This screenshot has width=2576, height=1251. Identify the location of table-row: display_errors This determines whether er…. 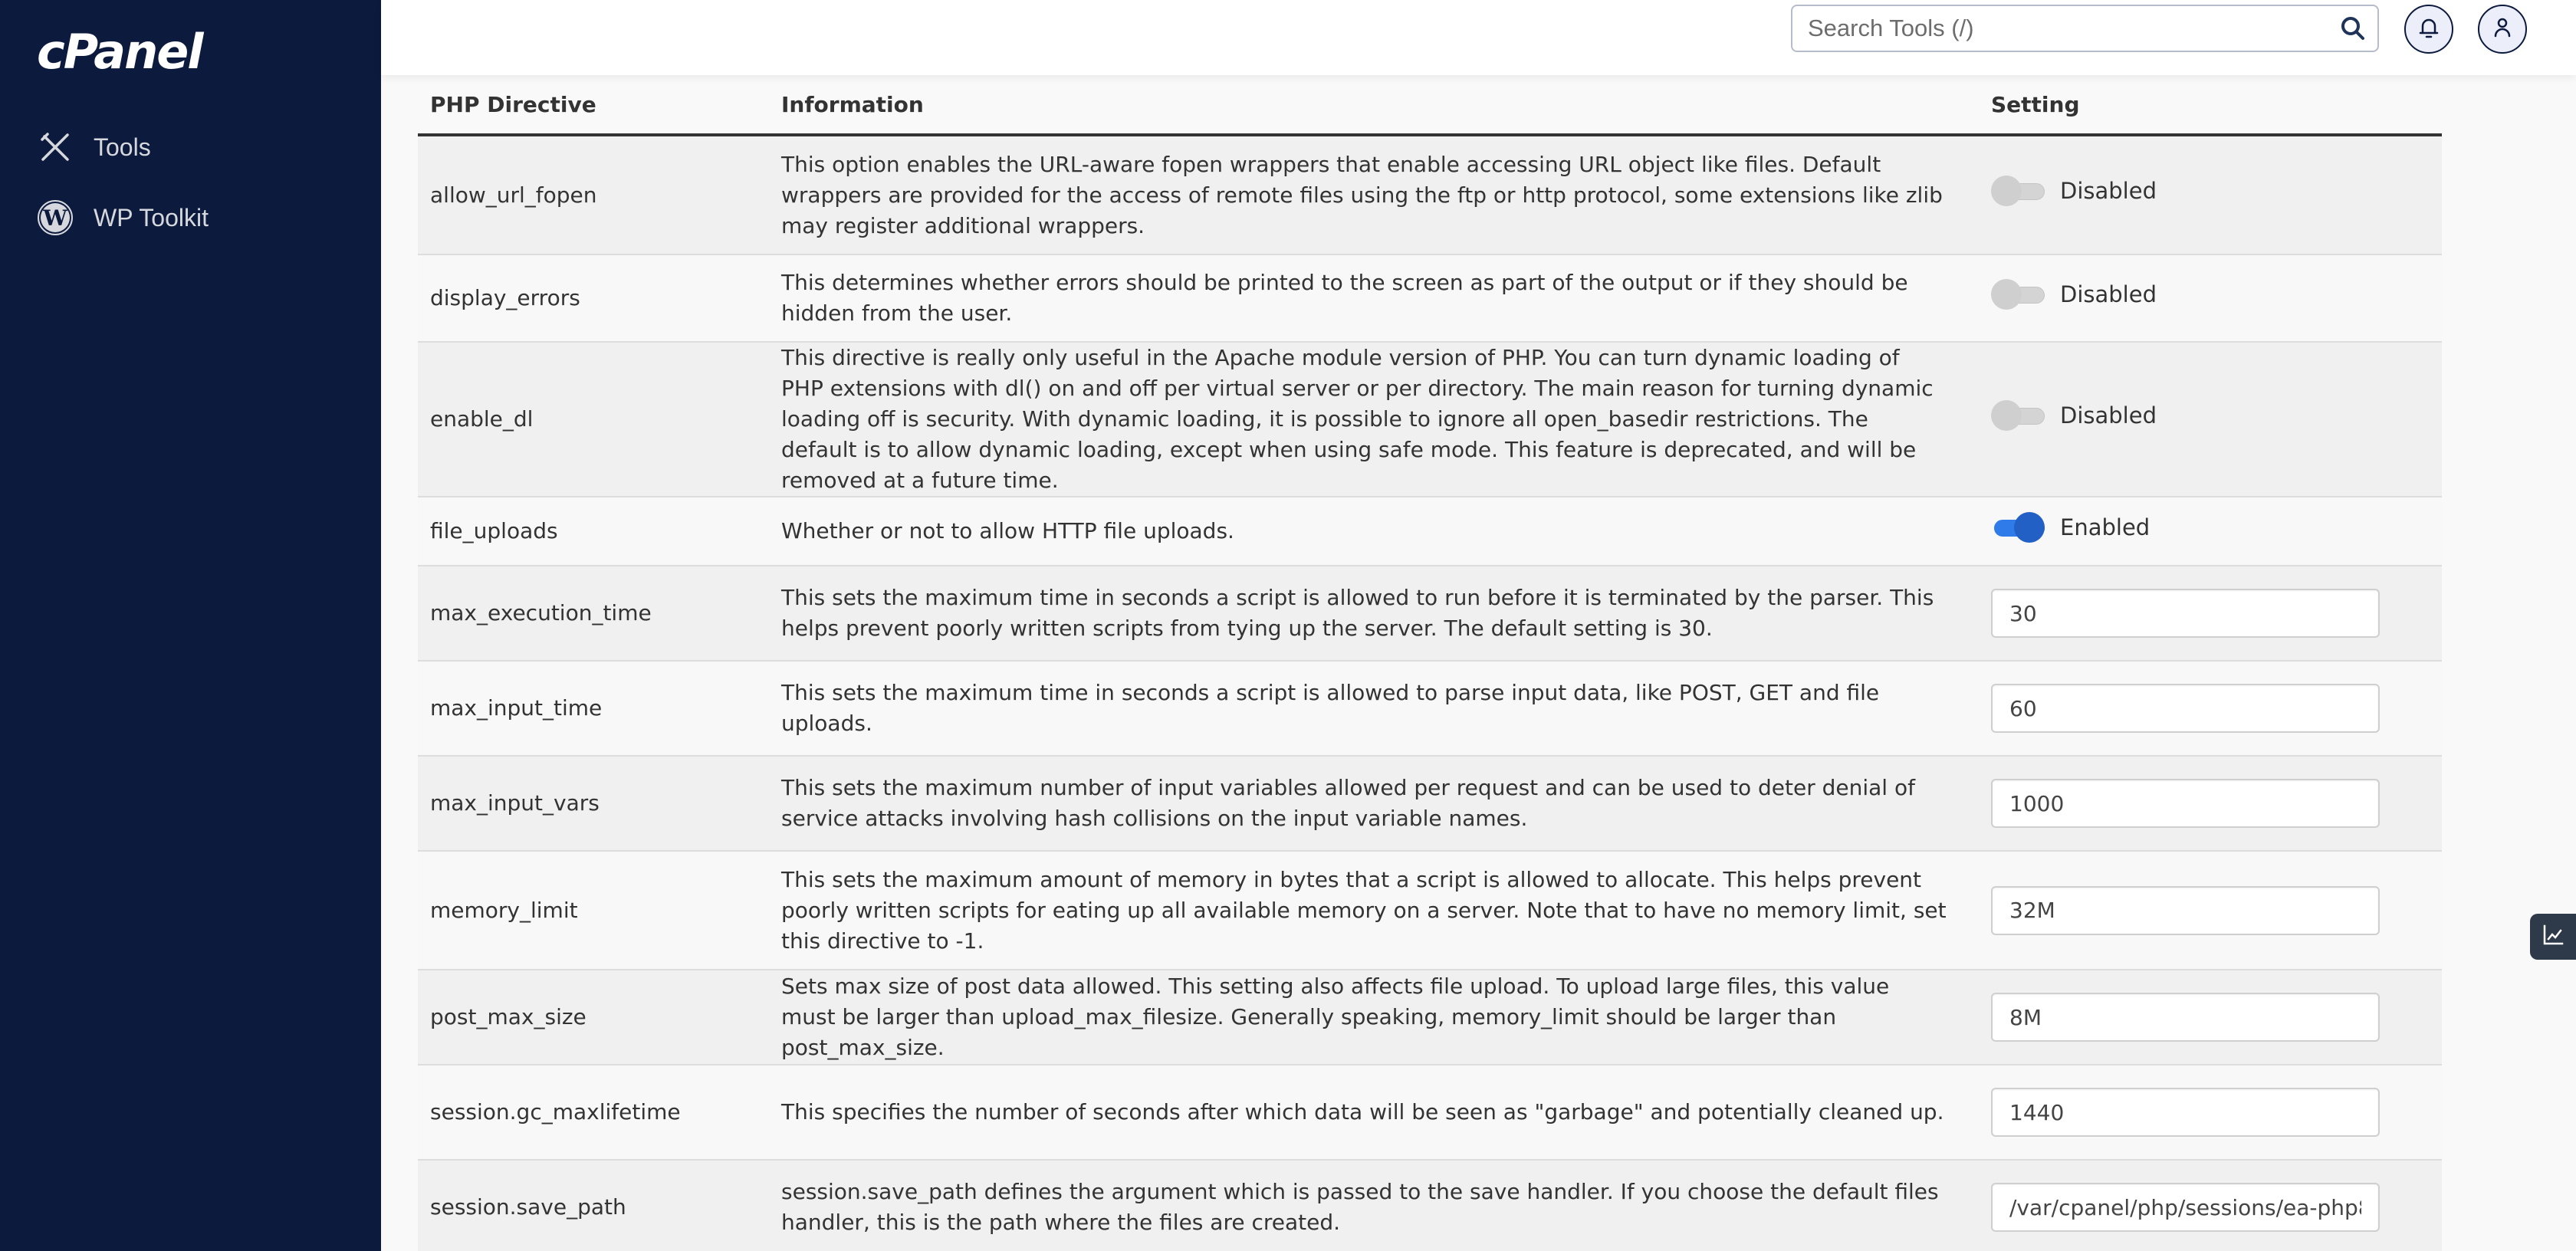
(1430, 298).